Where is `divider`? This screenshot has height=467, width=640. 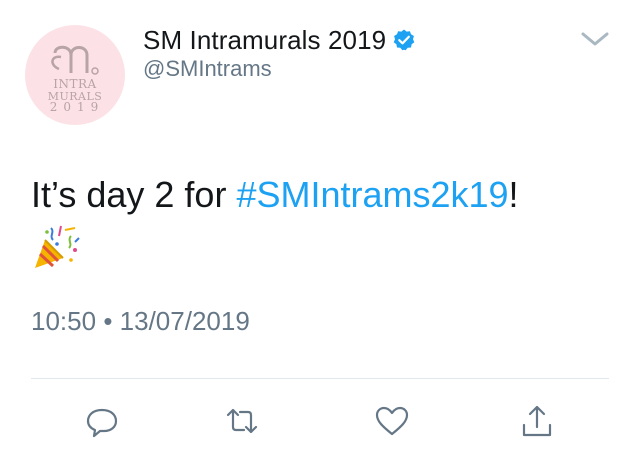 divider is located at coordinates (320, 378).